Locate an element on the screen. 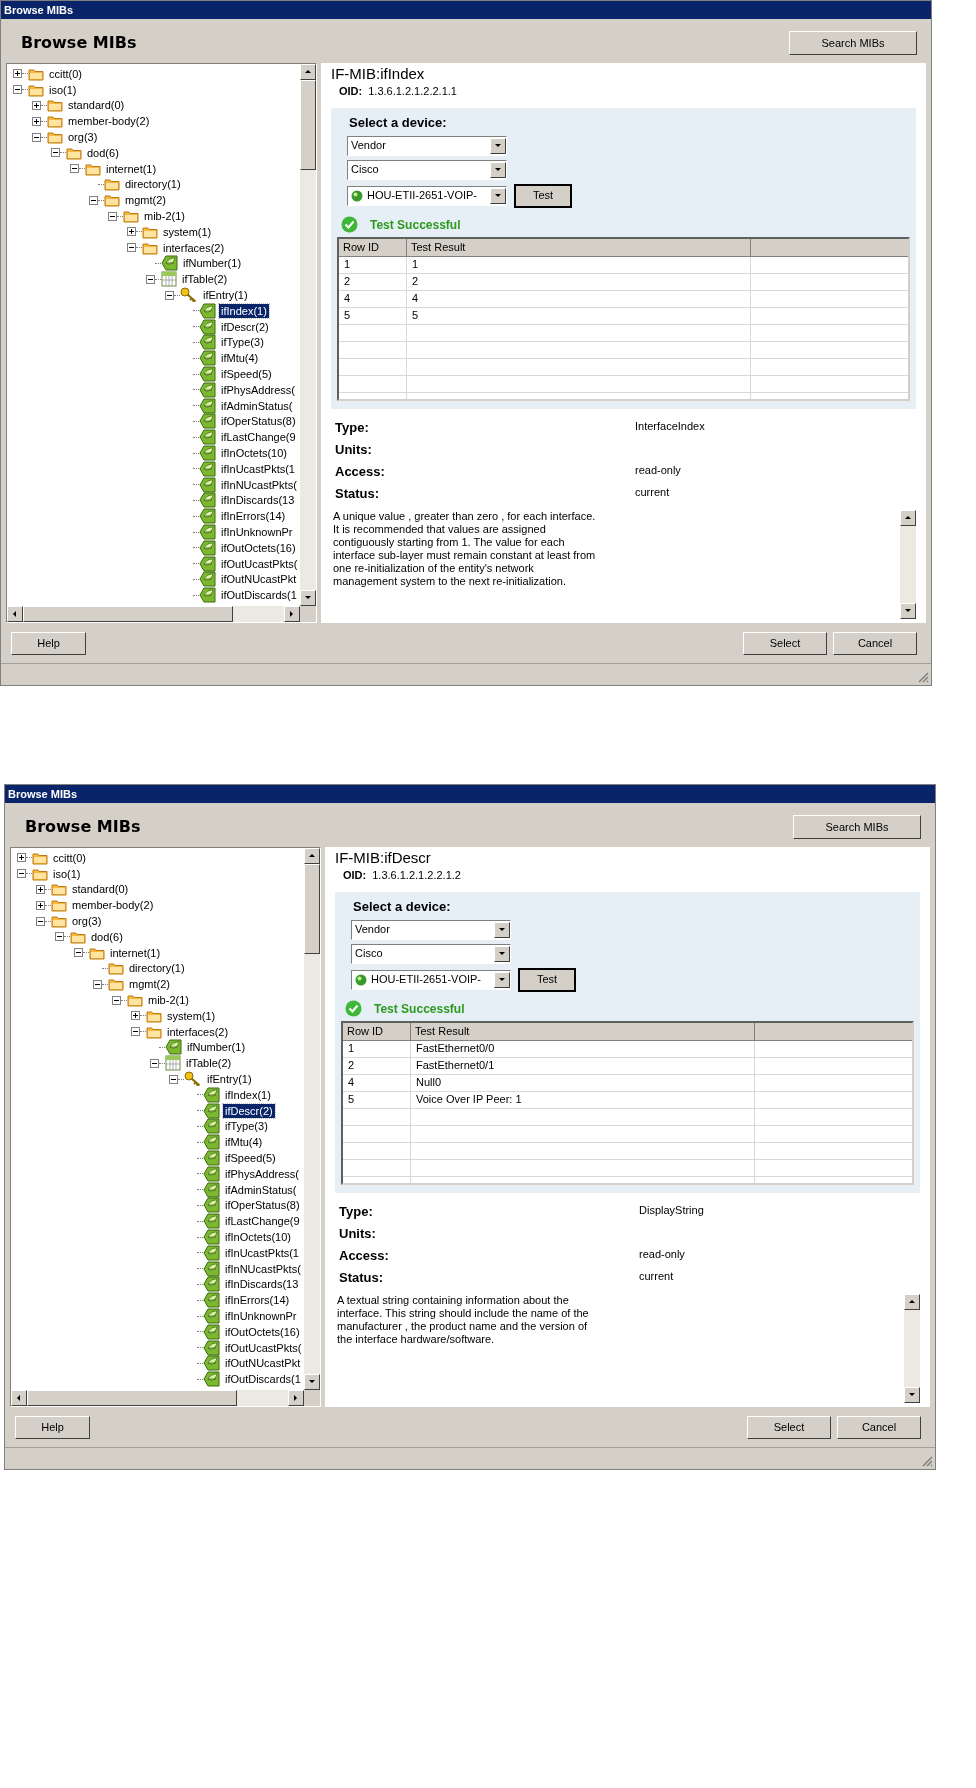 The width and height of the screenshot is (976, 1788). tree-item: dod(6) is located at coordinates (107, 936).